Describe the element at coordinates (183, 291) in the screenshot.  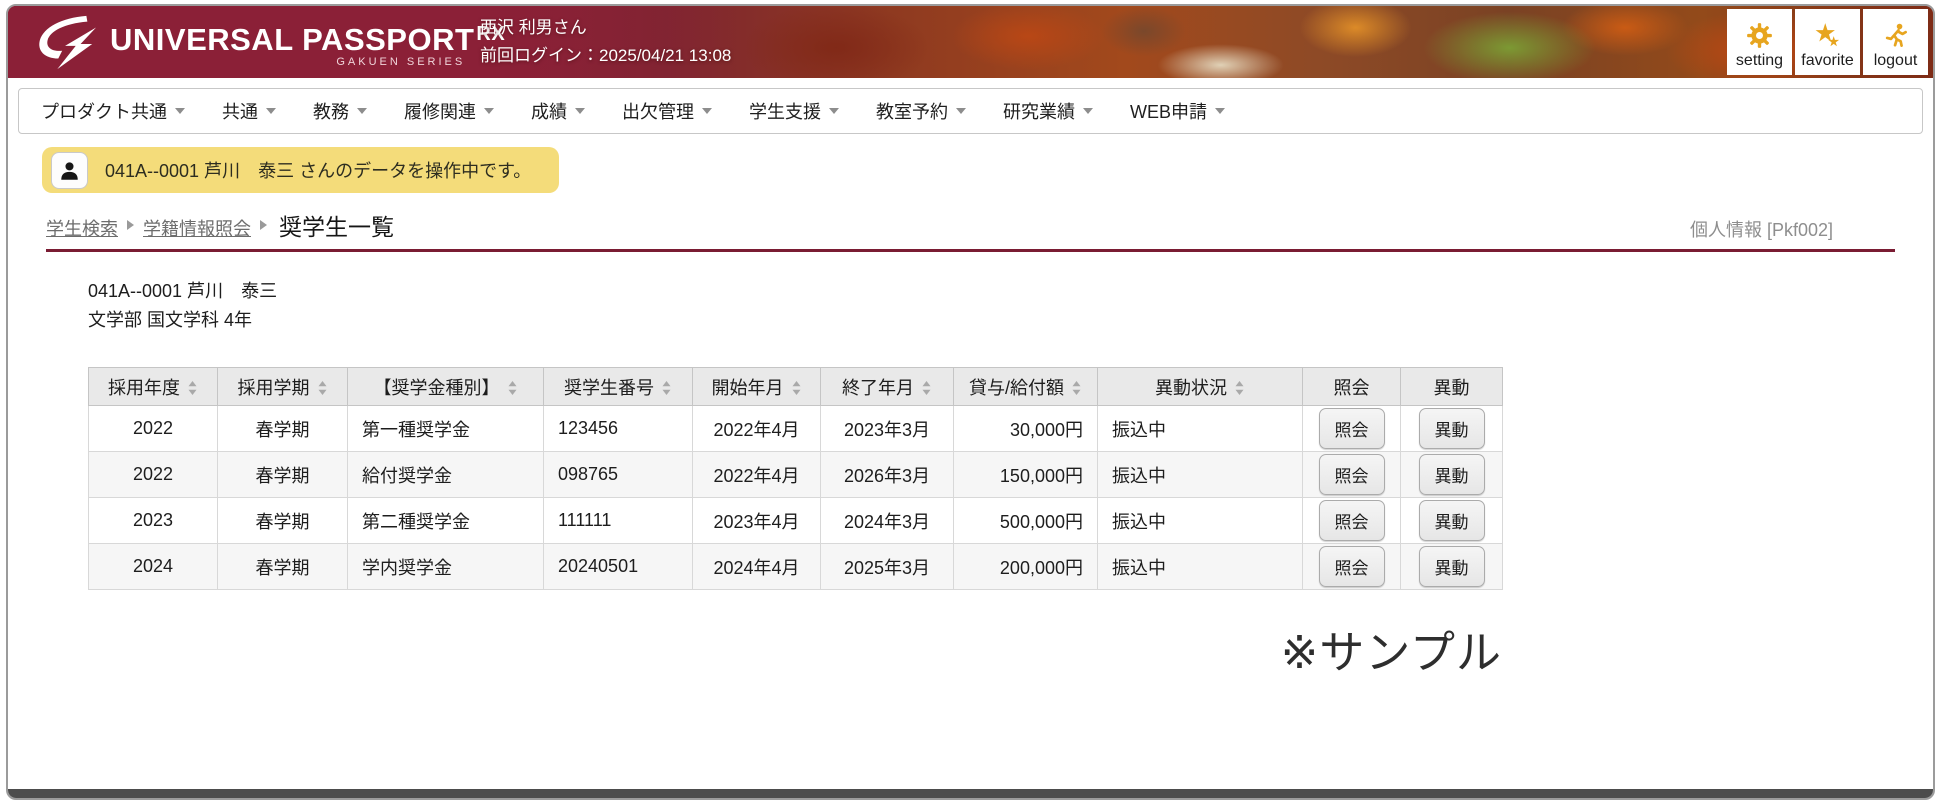
I see `student-id-name: 041A--0001 芦川 泰三` at that location.